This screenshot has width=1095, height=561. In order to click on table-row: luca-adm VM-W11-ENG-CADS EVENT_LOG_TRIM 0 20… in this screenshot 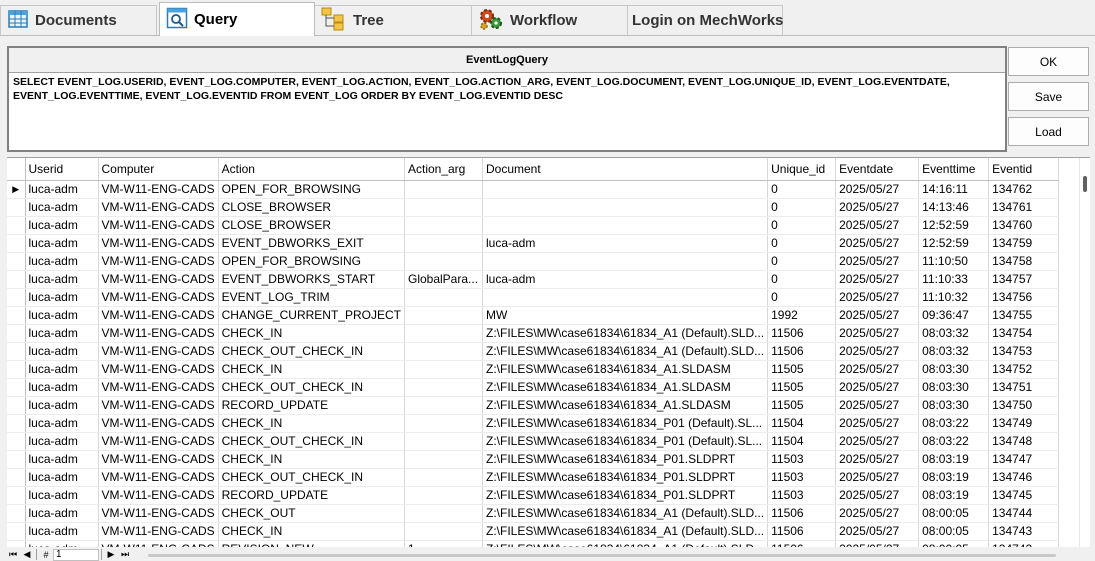, I will do `click(533, 297)`.